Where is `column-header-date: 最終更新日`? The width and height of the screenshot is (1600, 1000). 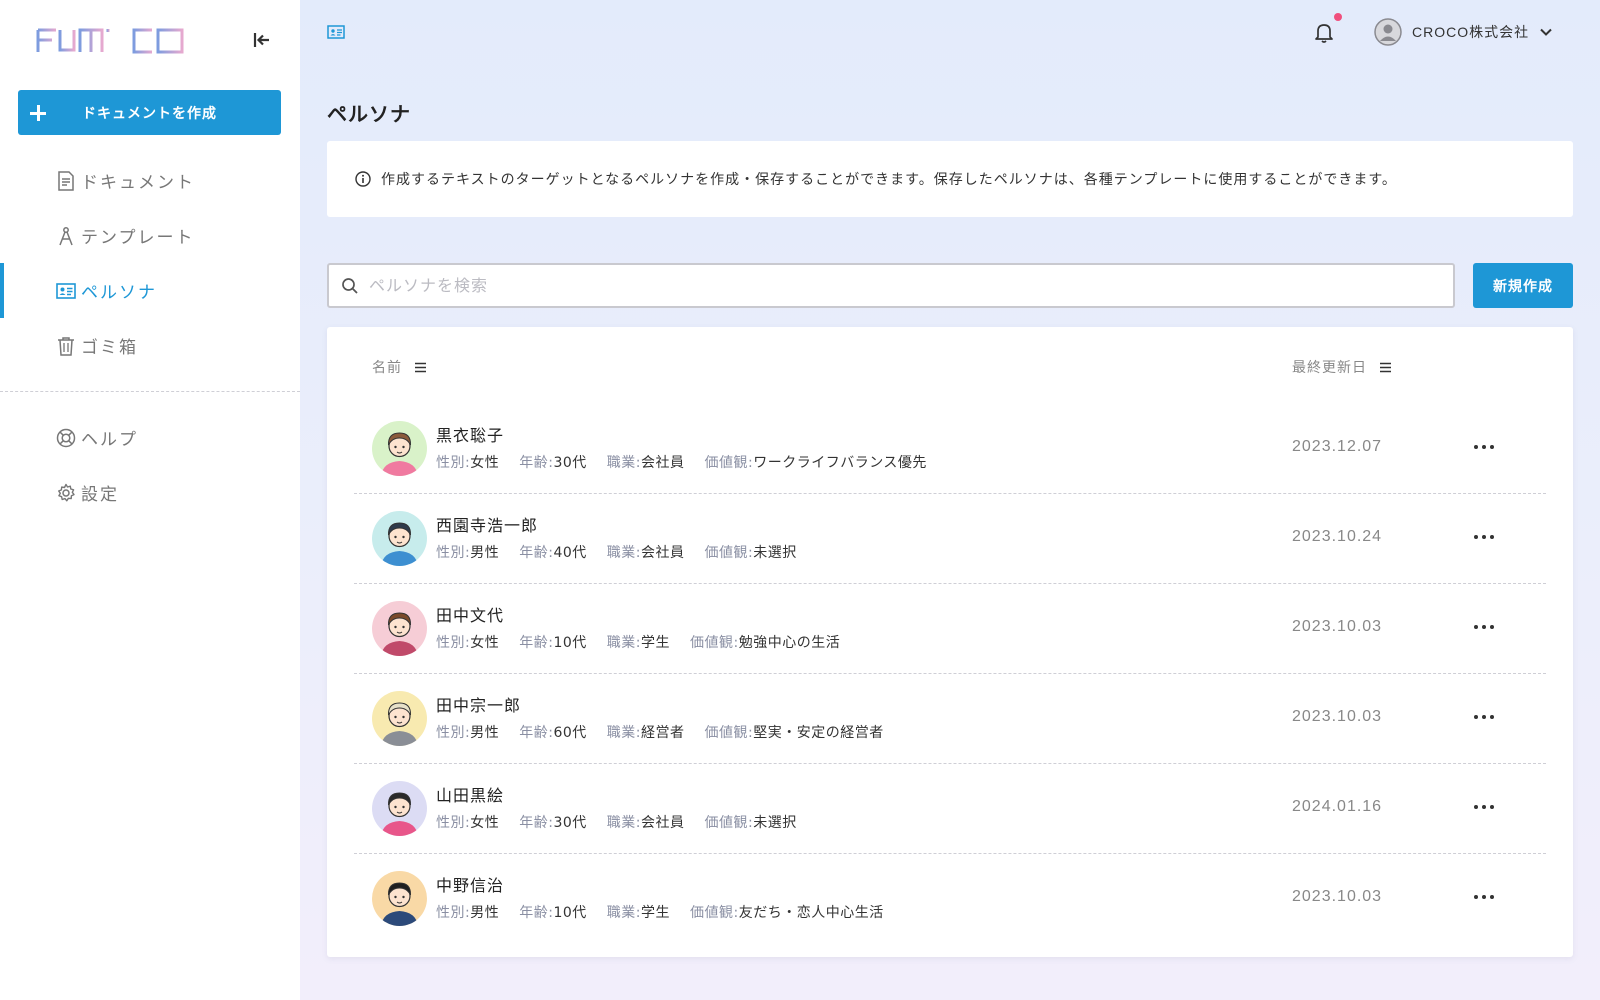 column-header-date: 最終更新日 is located at coordinates (1342, 367).